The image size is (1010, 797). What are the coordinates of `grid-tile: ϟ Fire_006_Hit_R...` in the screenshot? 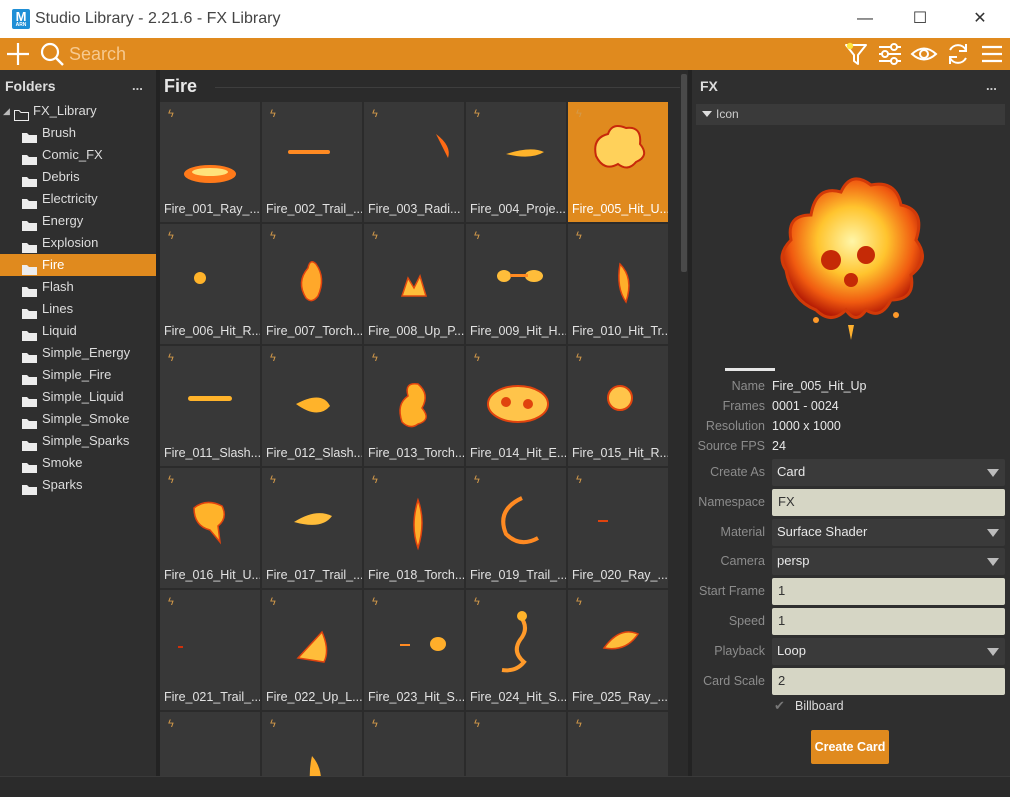 It's located at (210, 284).